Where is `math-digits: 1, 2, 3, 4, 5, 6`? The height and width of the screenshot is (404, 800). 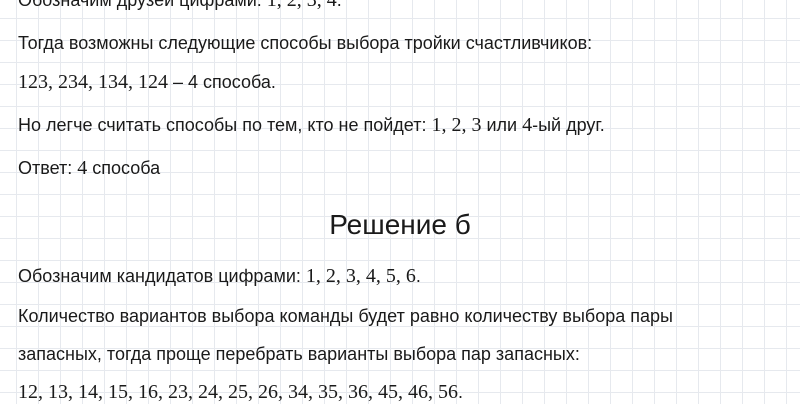 math-digits: 1, 2, 3, 4, 5, 6 is located at coordinates (360, 276).